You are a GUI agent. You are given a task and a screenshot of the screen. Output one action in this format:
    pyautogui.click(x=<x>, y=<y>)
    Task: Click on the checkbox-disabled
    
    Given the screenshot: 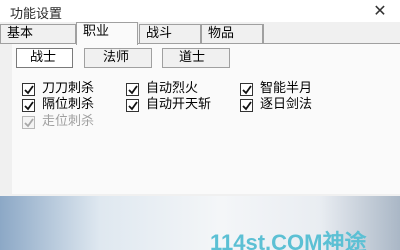 What is the action you would take?
    pyautogui.click(x=28, y=122)
    